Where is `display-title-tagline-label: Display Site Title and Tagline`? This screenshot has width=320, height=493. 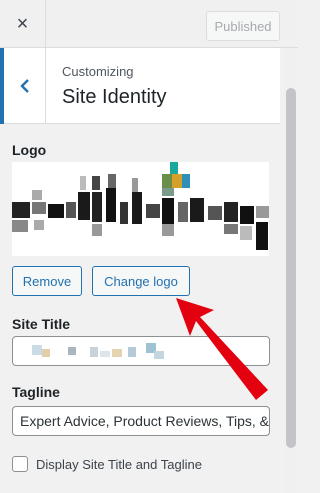
display-title-tagline-label: Display Site Title and Tagline is located at coordinates (119, 464).